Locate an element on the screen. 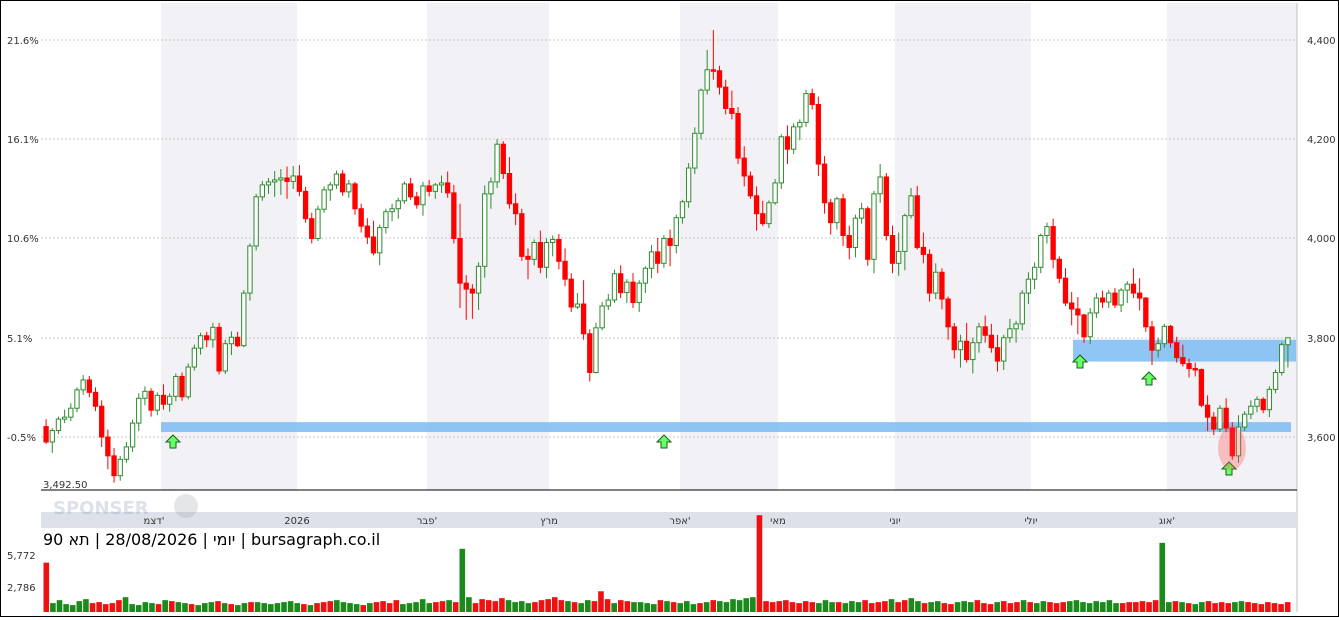  mascot-icon is located at coordinates (186, 506).